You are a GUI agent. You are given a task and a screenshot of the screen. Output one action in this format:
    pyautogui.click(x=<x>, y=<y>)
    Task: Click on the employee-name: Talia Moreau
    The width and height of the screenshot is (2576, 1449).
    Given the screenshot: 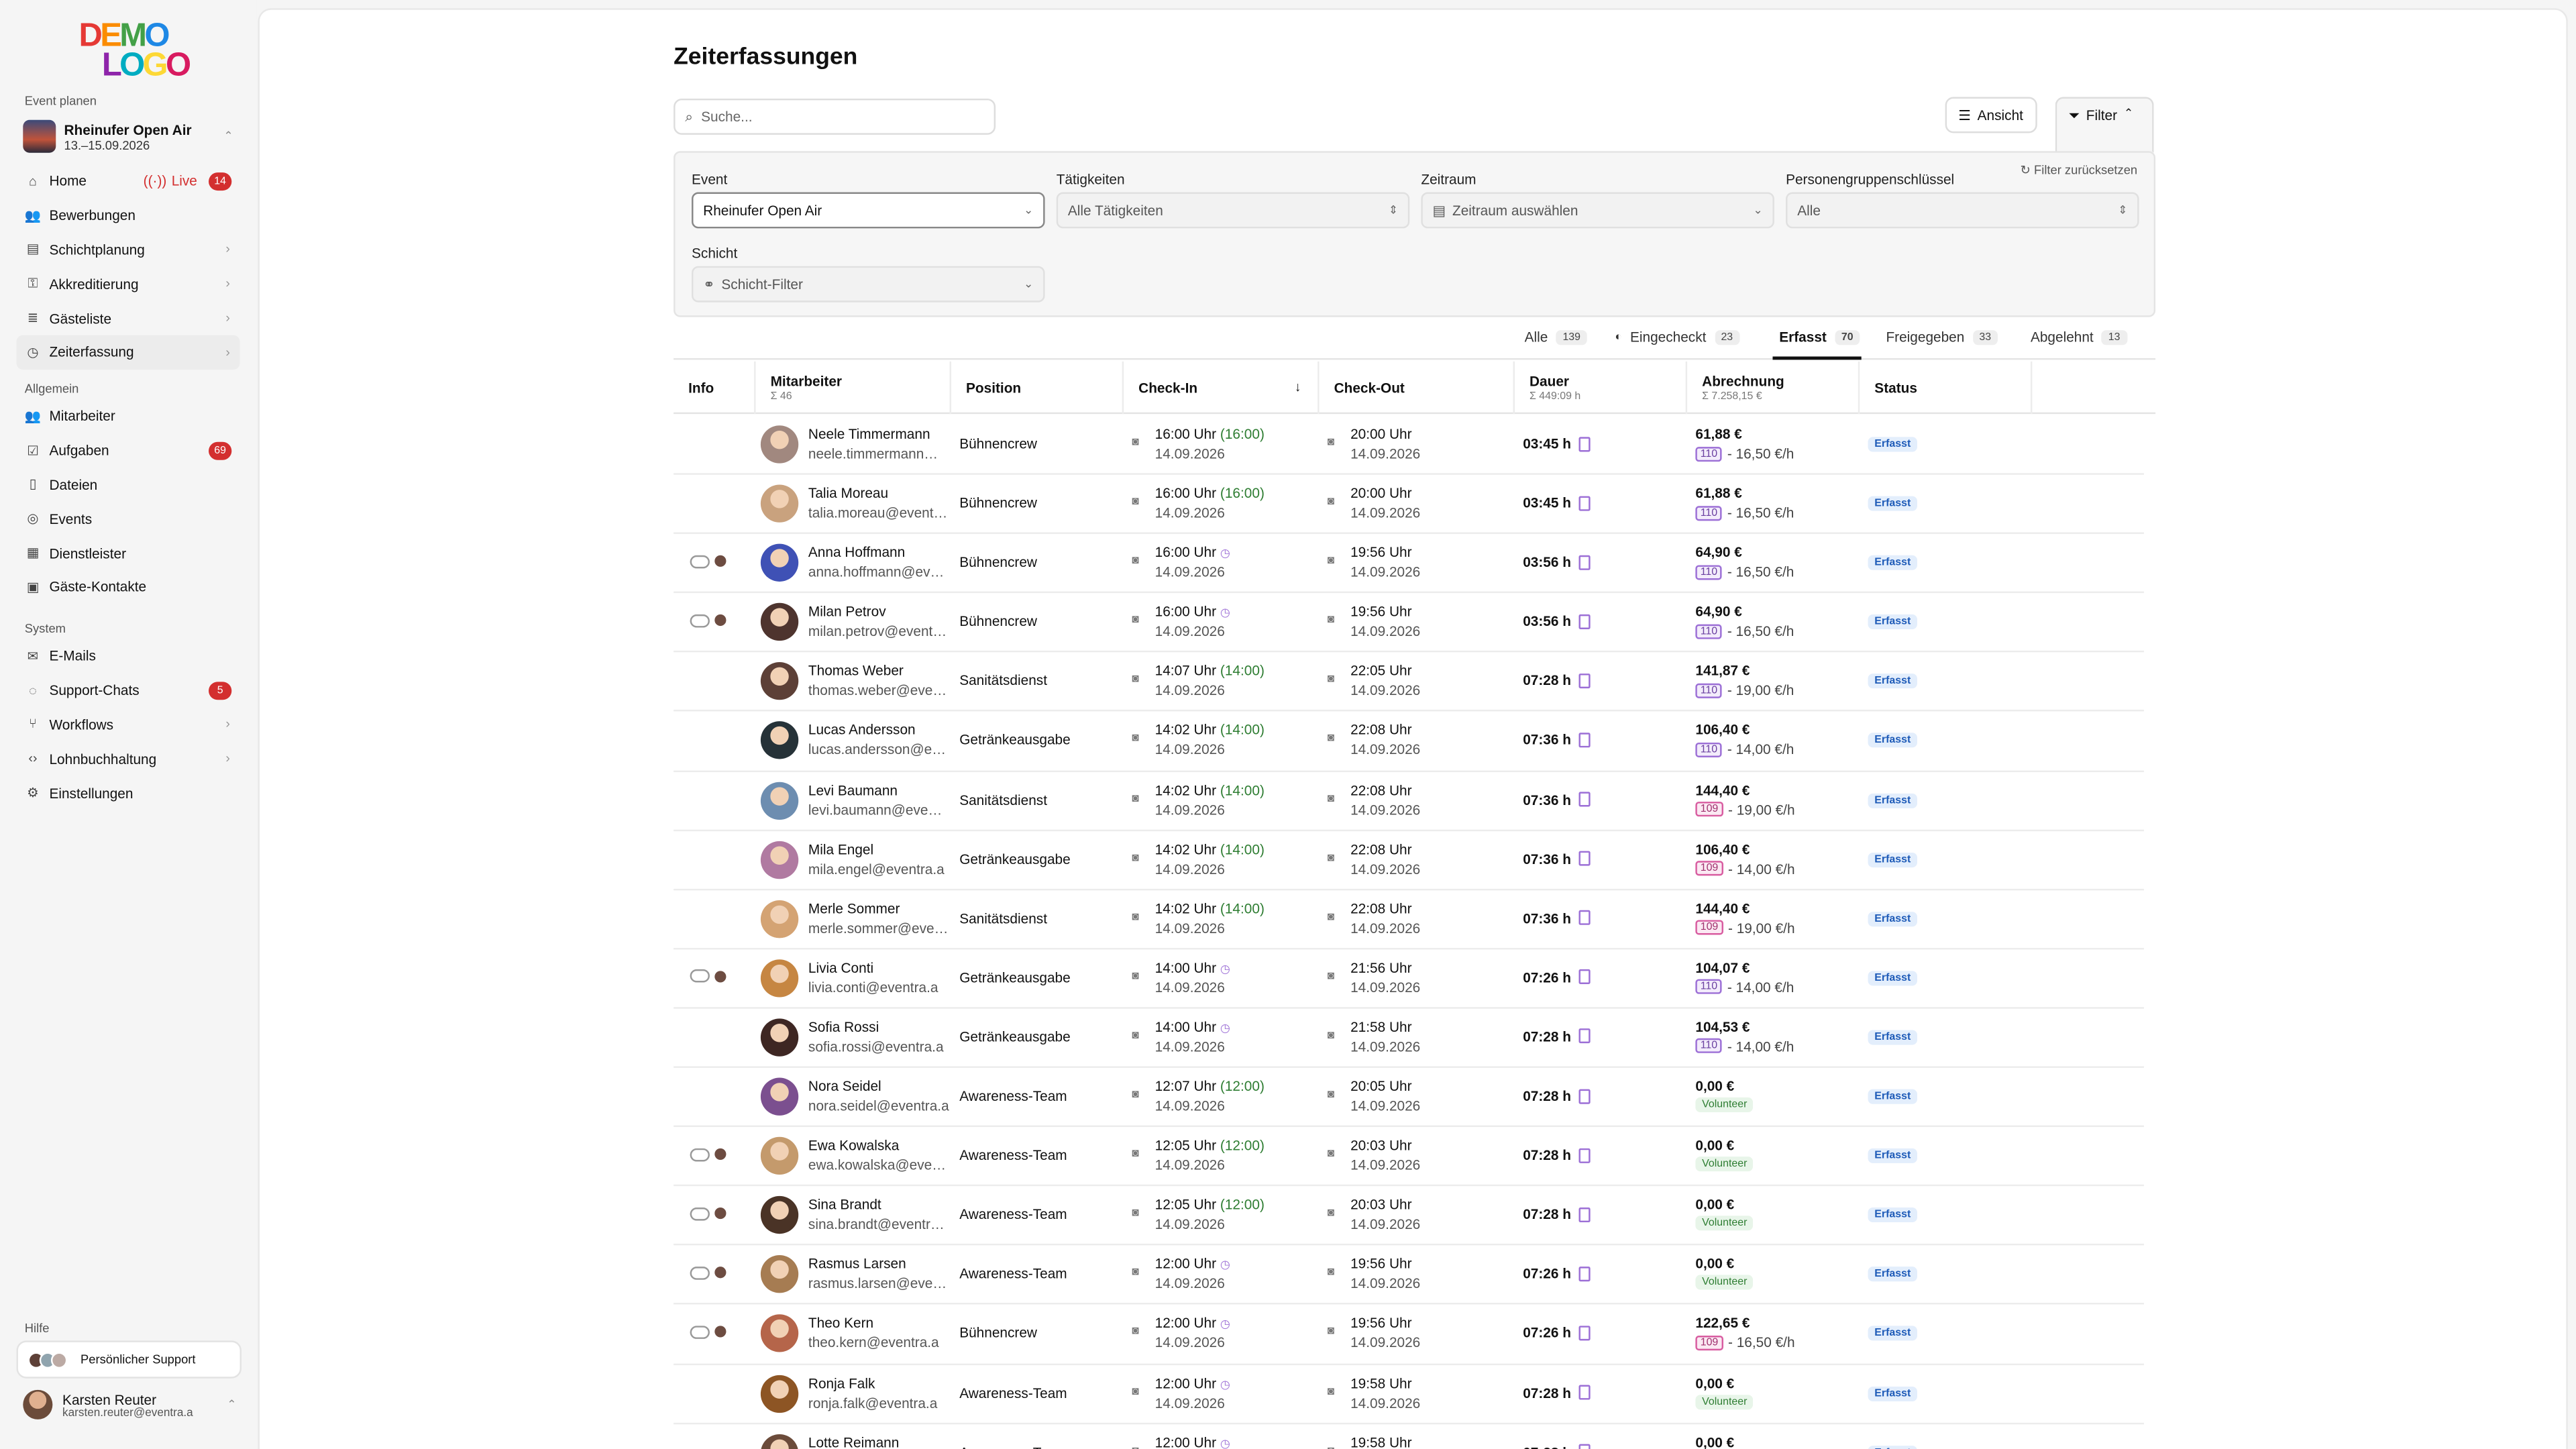 What is the action you would take?
    pyautogui.click(x=848, y=493)
    